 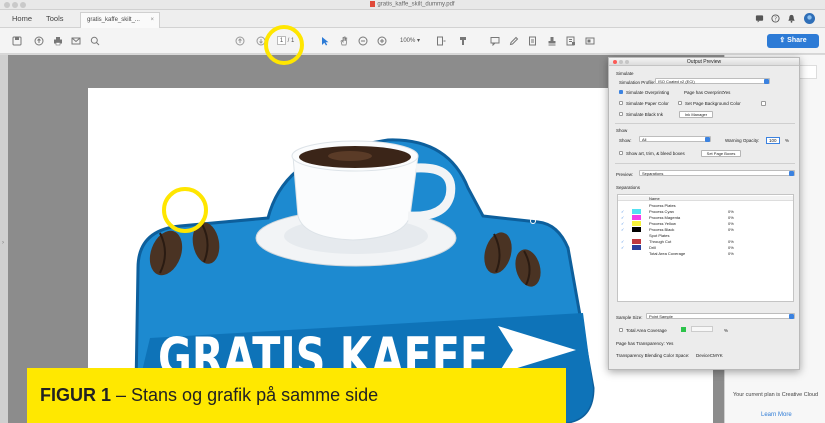 What do you see at coordinates (533, 41) in the screenshot?
I see `fill-sign-icon` at bounding box center [533, 41].